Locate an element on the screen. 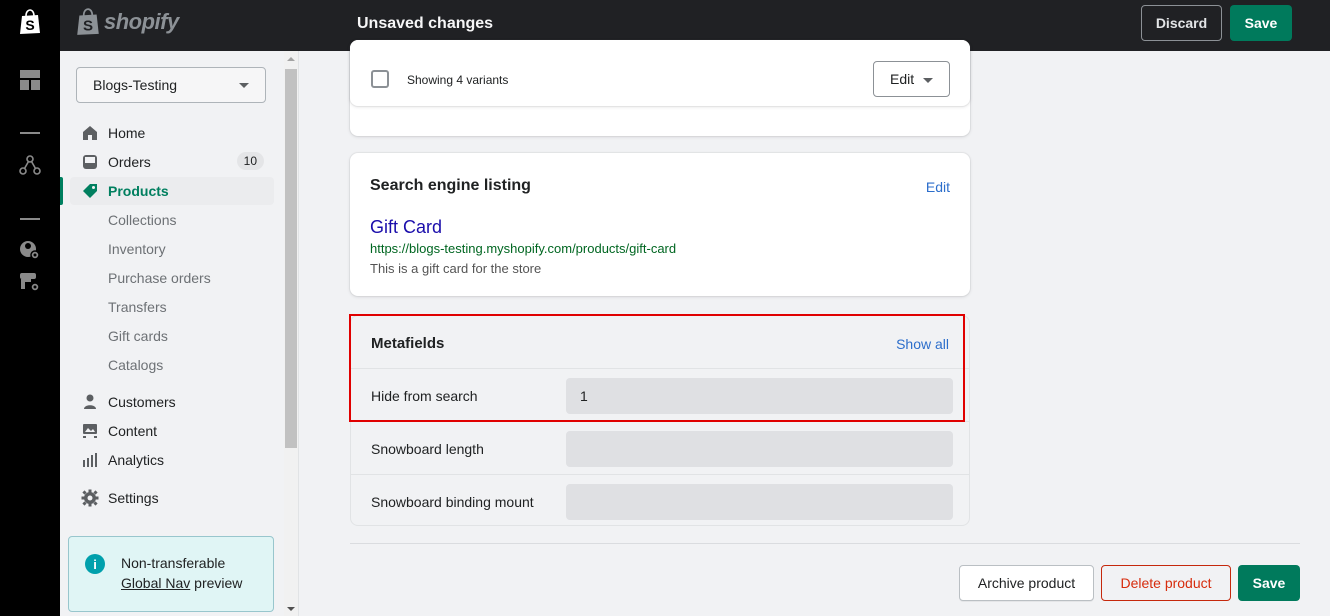 This screenshot has width=1330, height=616. sidebar-scrollbar-thumb is located at coordinates (291, 258).